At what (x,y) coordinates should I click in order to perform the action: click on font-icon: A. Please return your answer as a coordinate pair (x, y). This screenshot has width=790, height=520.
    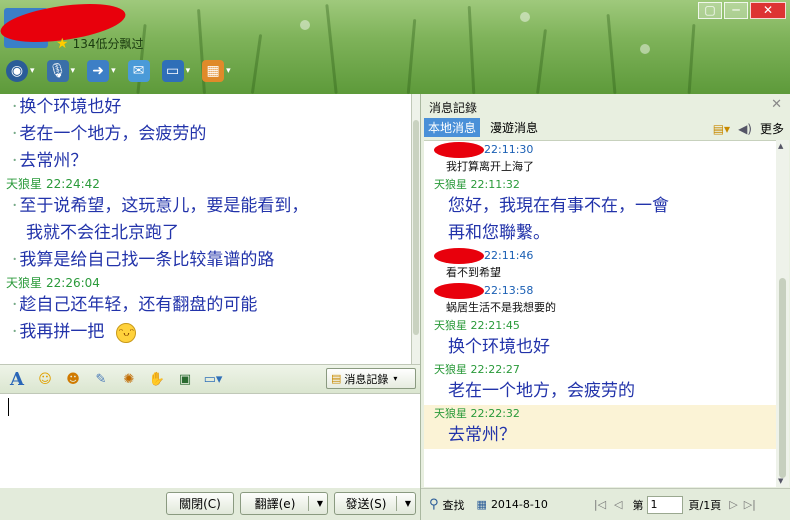
    Looking at the image, I should click on (17, 379).